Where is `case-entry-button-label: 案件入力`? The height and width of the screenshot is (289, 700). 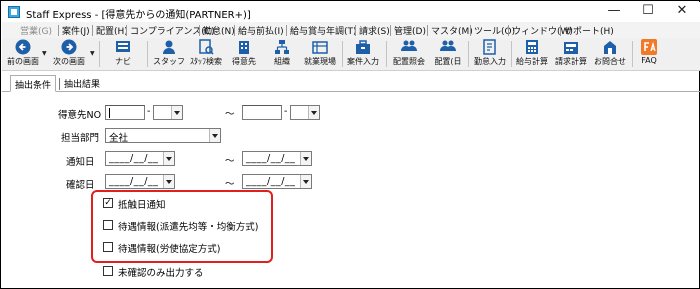
case-entry-button-label: 案件入力 is located at coordinates (363, 61).